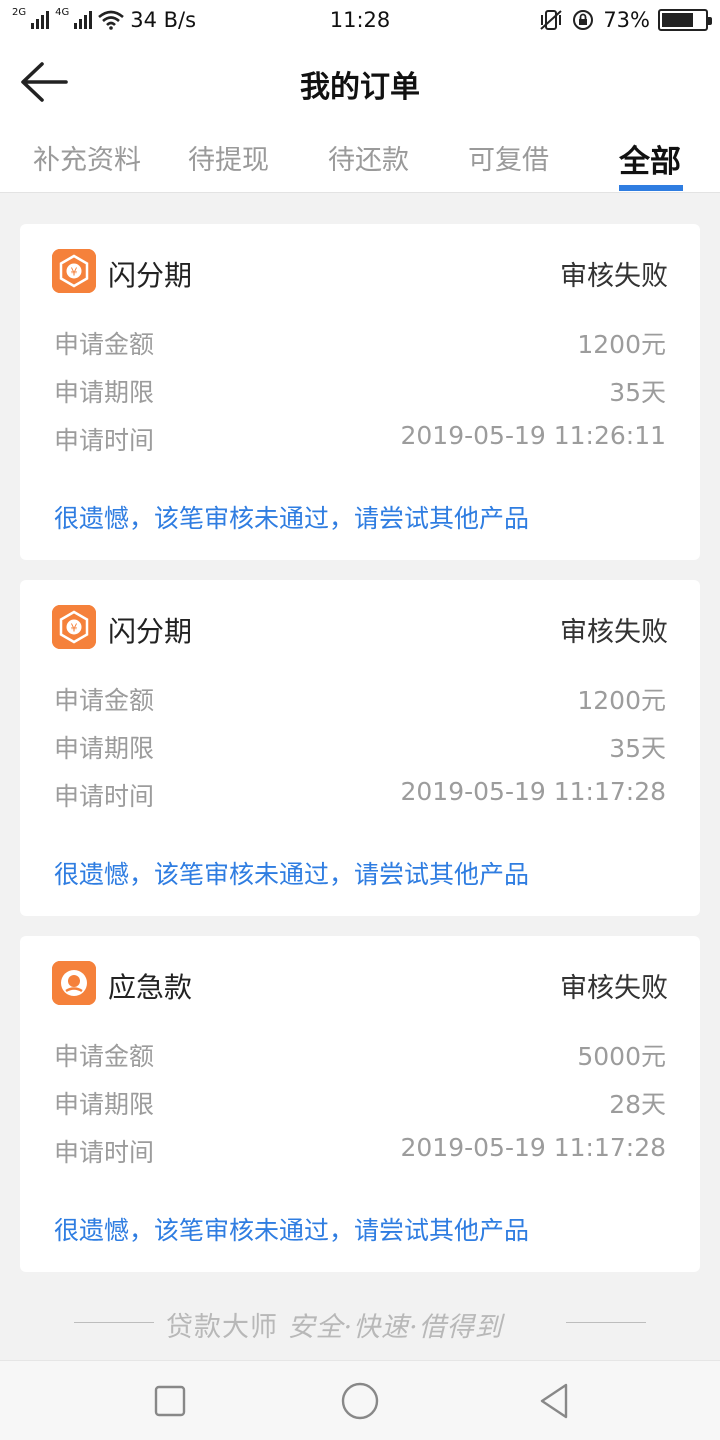  I want to click on circle-icon, so click(360, 1401).